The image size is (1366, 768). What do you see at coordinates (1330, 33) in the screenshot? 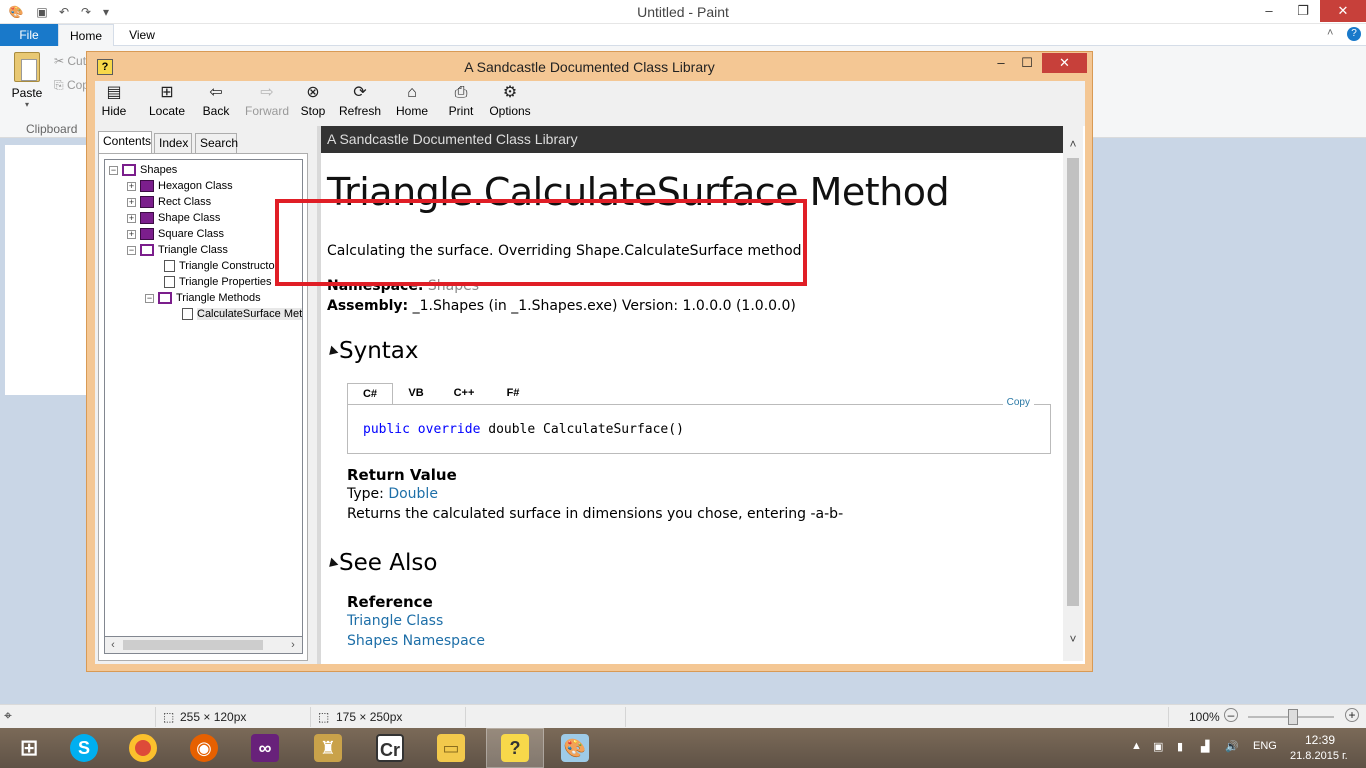
I see `minimize-ribbon-icon: ˄` at bounding box center [1330, 33].